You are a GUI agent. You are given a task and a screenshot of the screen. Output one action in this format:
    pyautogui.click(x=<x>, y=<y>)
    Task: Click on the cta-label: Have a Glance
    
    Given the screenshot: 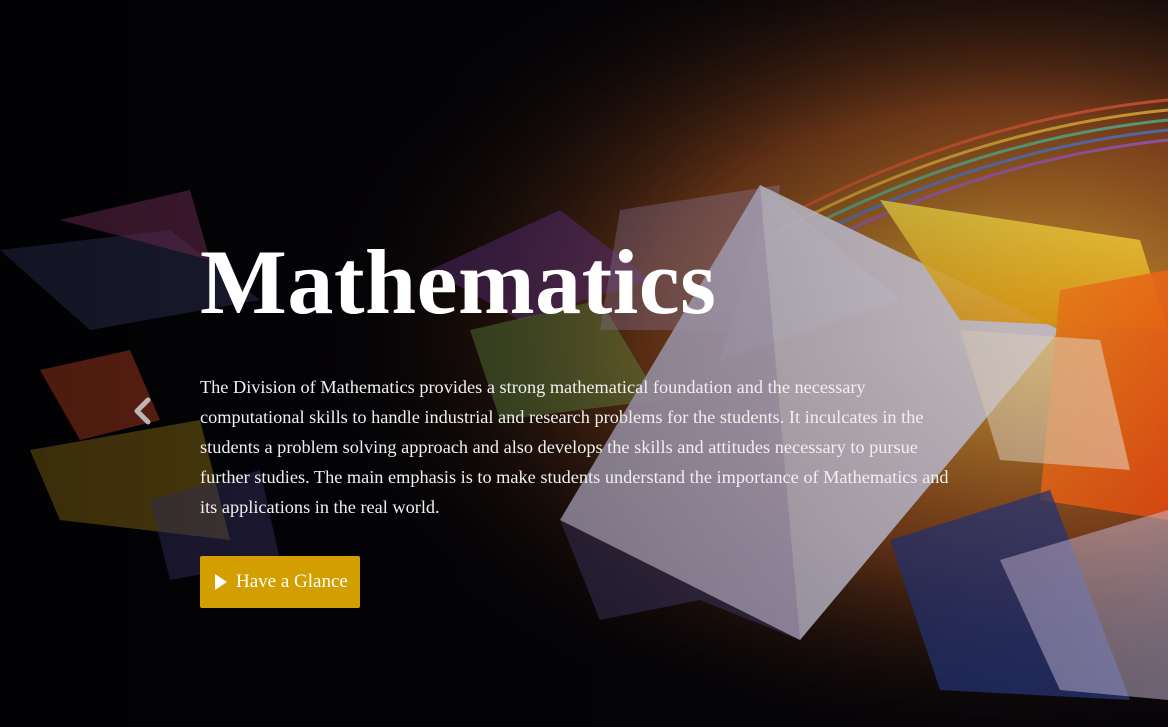 What is the action you would take?
    pyautogui.click(x=292, y=581)
    